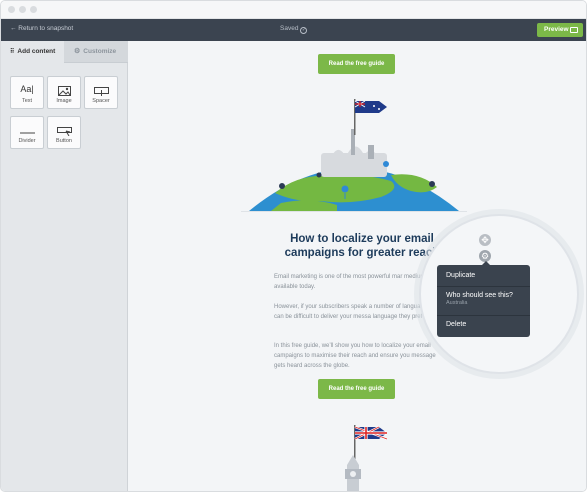 This screenshot has width=587, height=492. What do you see at coordinates (64, 101) in the screenshot?
I see `block-image-label: Image` at bounding box center [64, 101].